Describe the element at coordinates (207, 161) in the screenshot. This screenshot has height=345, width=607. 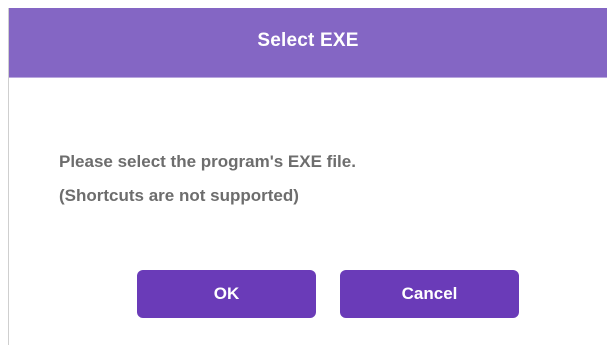
I see `message-line-1: Please select the program's EXE file.` at that location.